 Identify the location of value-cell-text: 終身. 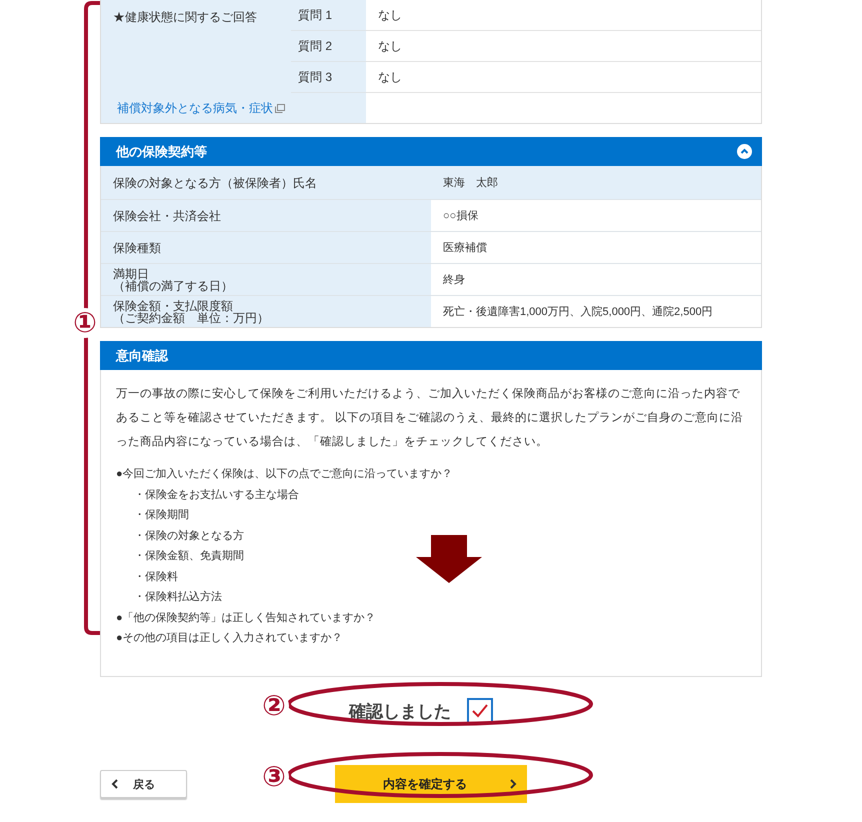
(454, 280).